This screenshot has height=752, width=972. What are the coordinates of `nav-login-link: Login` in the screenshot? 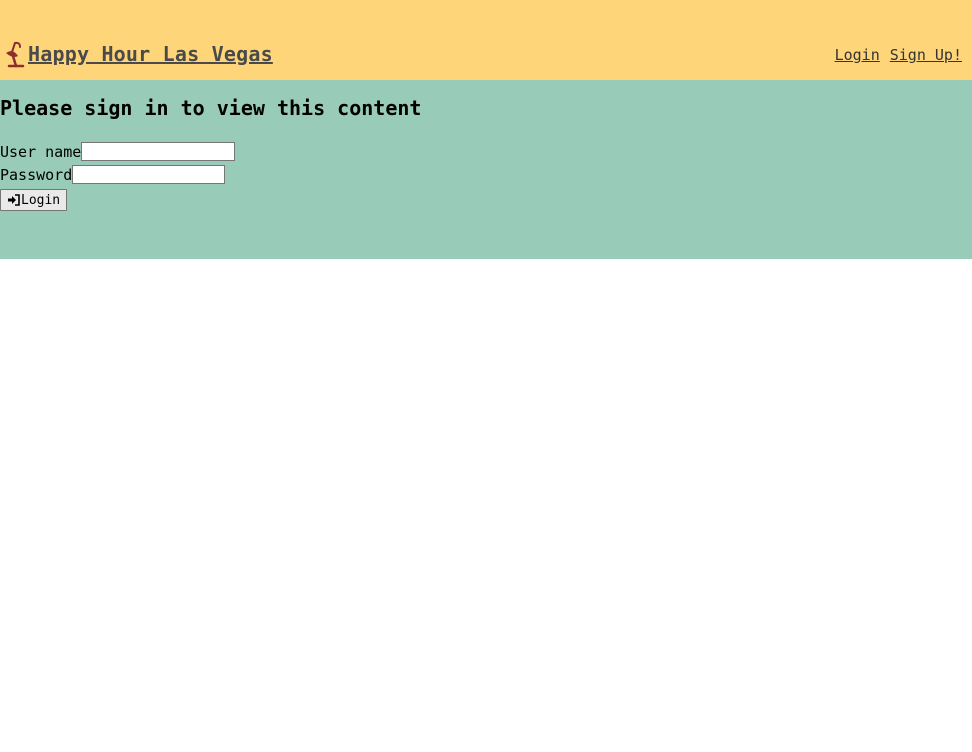 It's located at (857, 55).